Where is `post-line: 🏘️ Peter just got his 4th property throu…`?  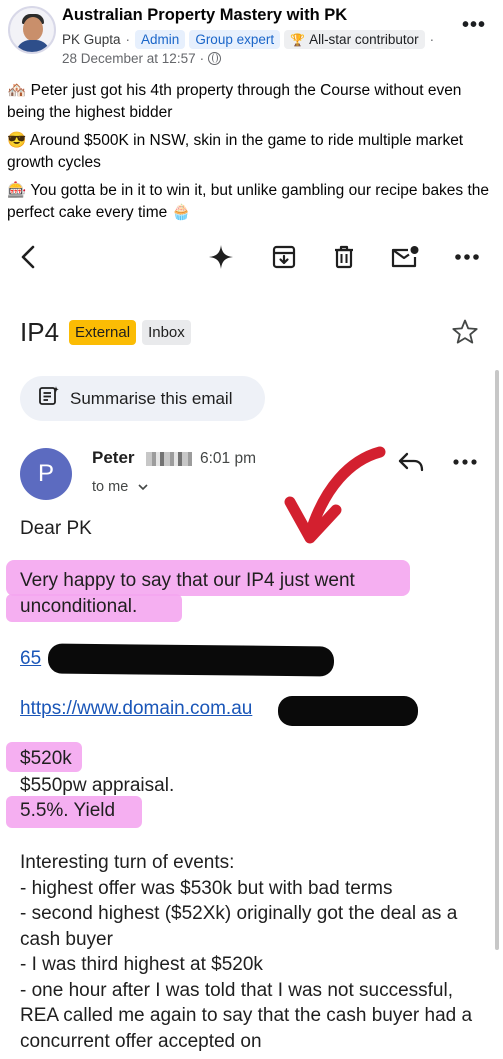
post-line: 🏘️ Peter just got his 4th property throu… is located at coordinates (234, 101).